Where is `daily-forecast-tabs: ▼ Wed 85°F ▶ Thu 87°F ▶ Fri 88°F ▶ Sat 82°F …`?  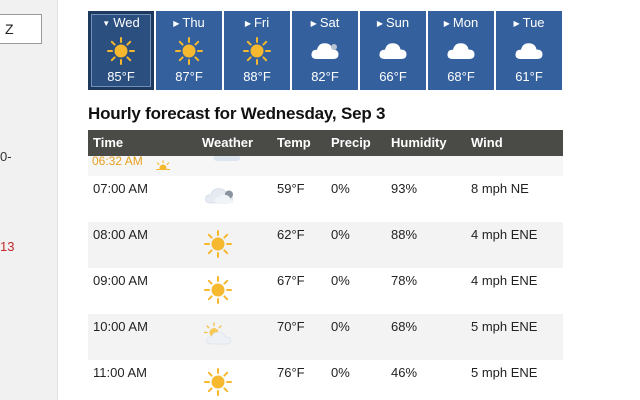
daily-forecast-tabs: ▼ Wed 85°F ▶ Thu 87°F ▶ Fri 88°F ▶ Sat 82°F … is located at coordinates (325, 50).